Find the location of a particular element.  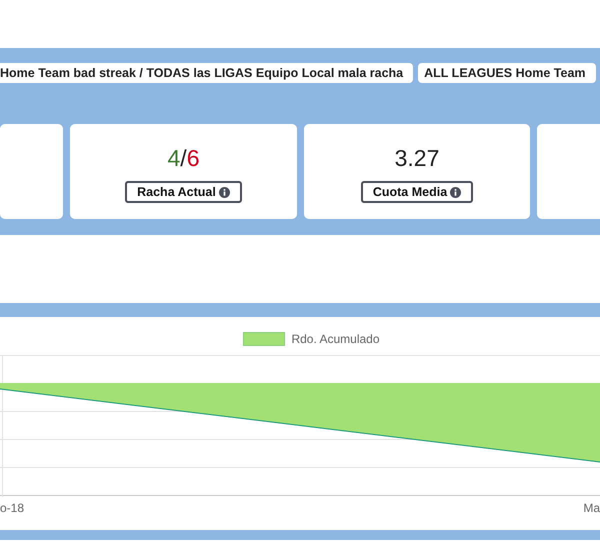

x-axis-label: Ma is located at coordinates (591, 508).